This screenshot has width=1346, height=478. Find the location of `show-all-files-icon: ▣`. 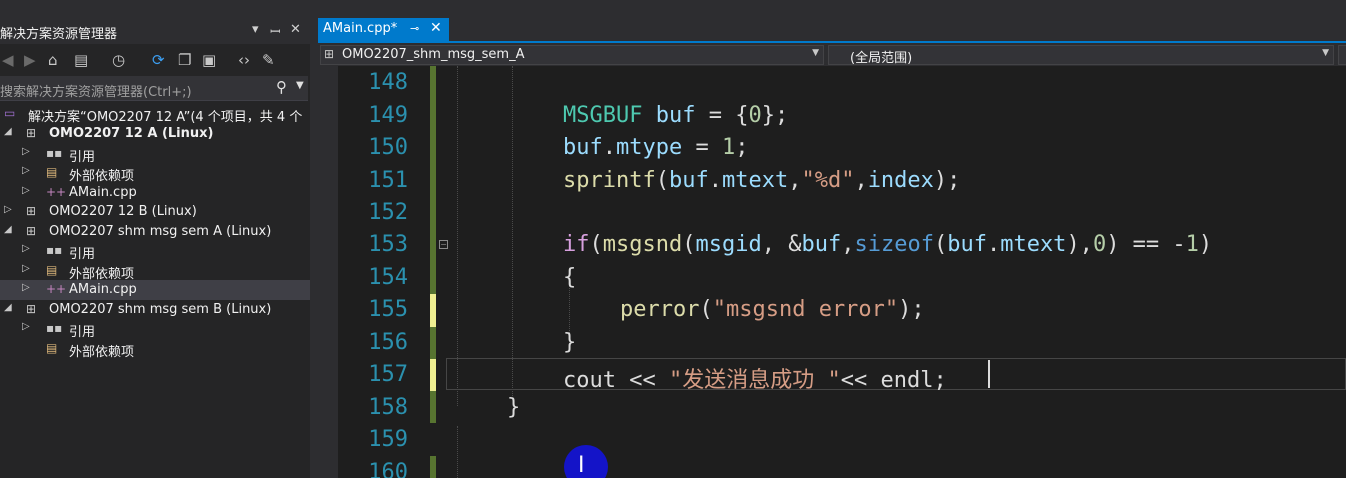

show-all-files-icon: ▣ is located at coordinates (209, 60).